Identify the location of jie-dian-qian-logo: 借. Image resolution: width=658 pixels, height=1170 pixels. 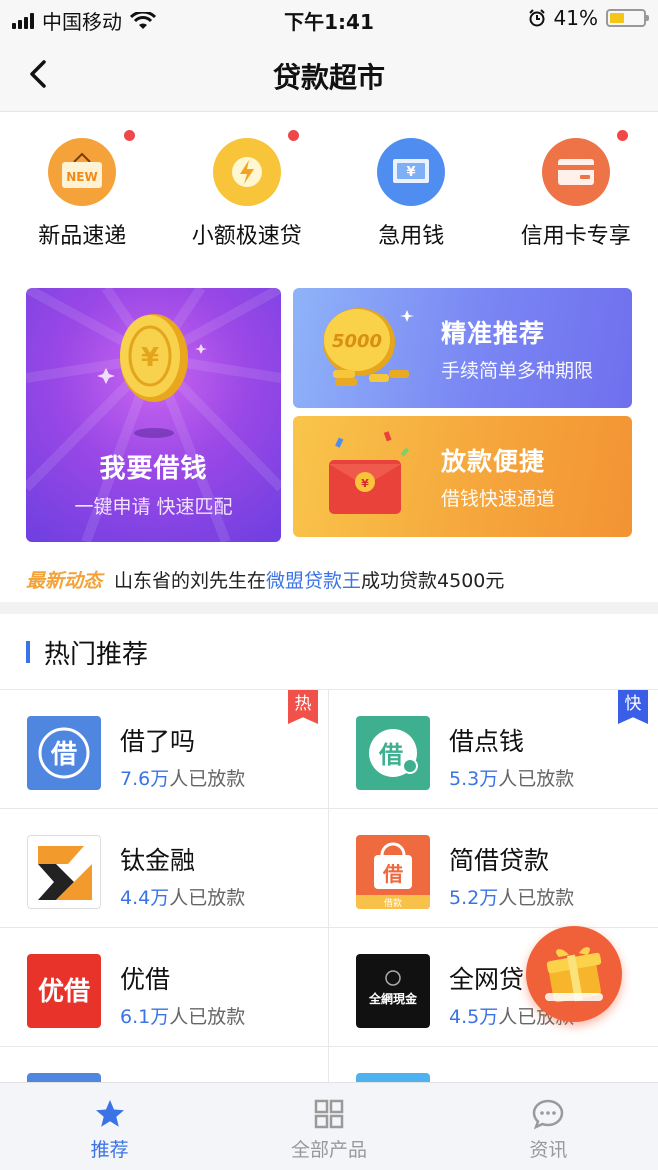
(393, 753).